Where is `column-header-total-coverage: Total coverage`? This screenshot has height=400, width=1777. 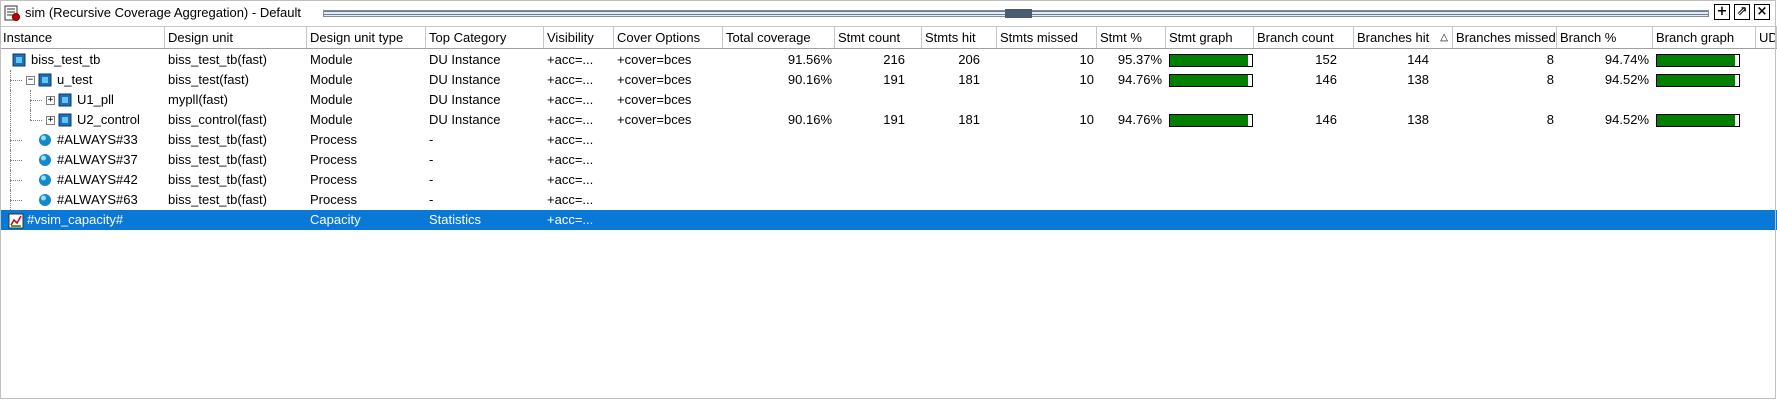 column-header-total-coverage: Total coverage is located at coordinates (779, 37).